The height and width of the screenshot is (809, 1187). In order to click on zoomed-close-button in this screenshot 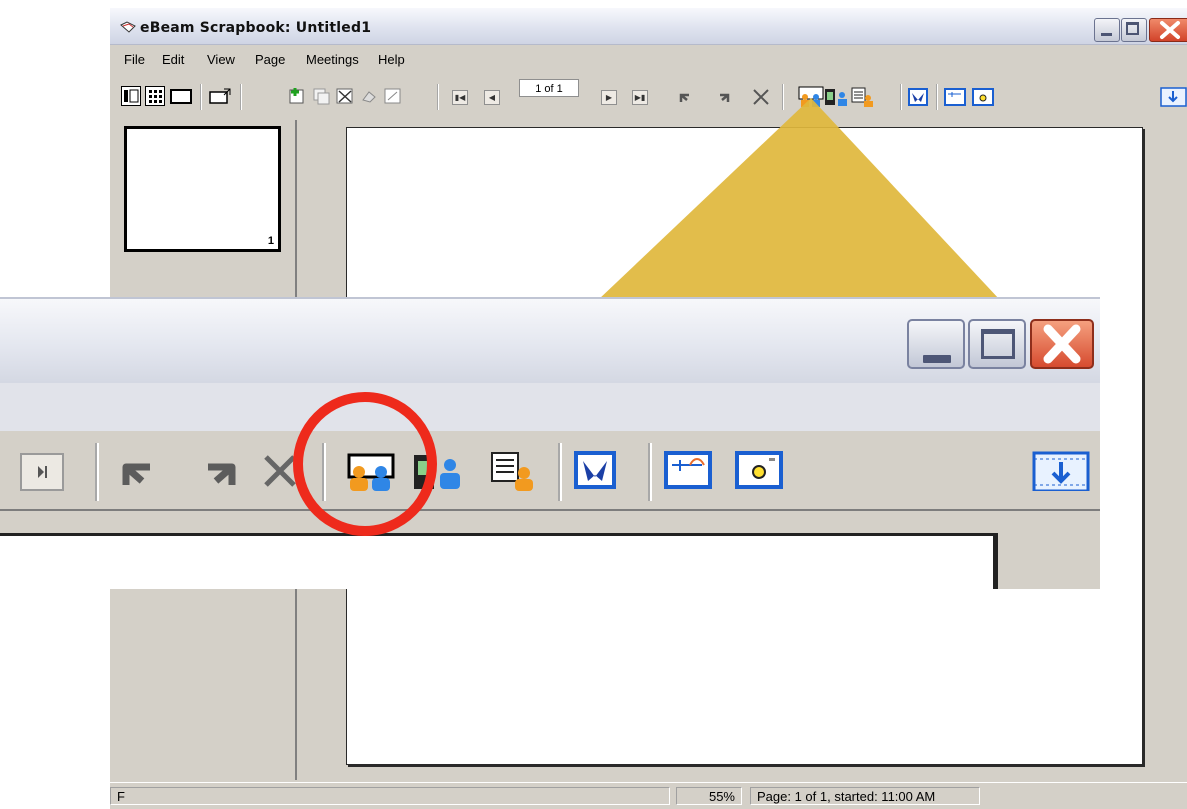, I will do `click(1062, 344)`.